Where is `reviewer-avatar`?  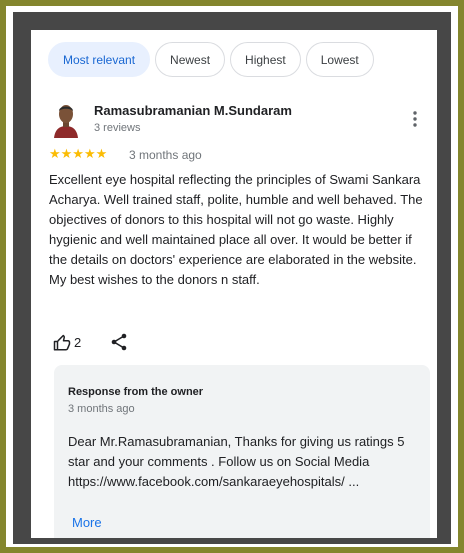 reviewer-avatar is located at coordinates (66, 120).